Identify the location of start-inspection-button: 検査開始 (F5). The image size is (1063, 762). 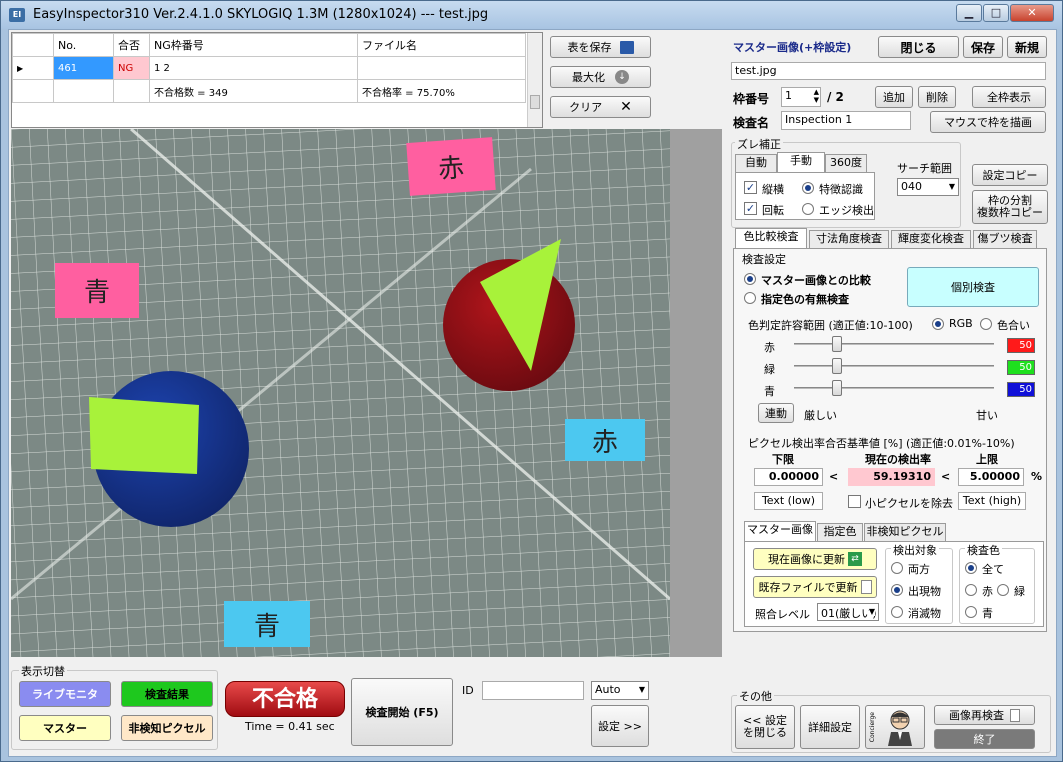
(402, 712).